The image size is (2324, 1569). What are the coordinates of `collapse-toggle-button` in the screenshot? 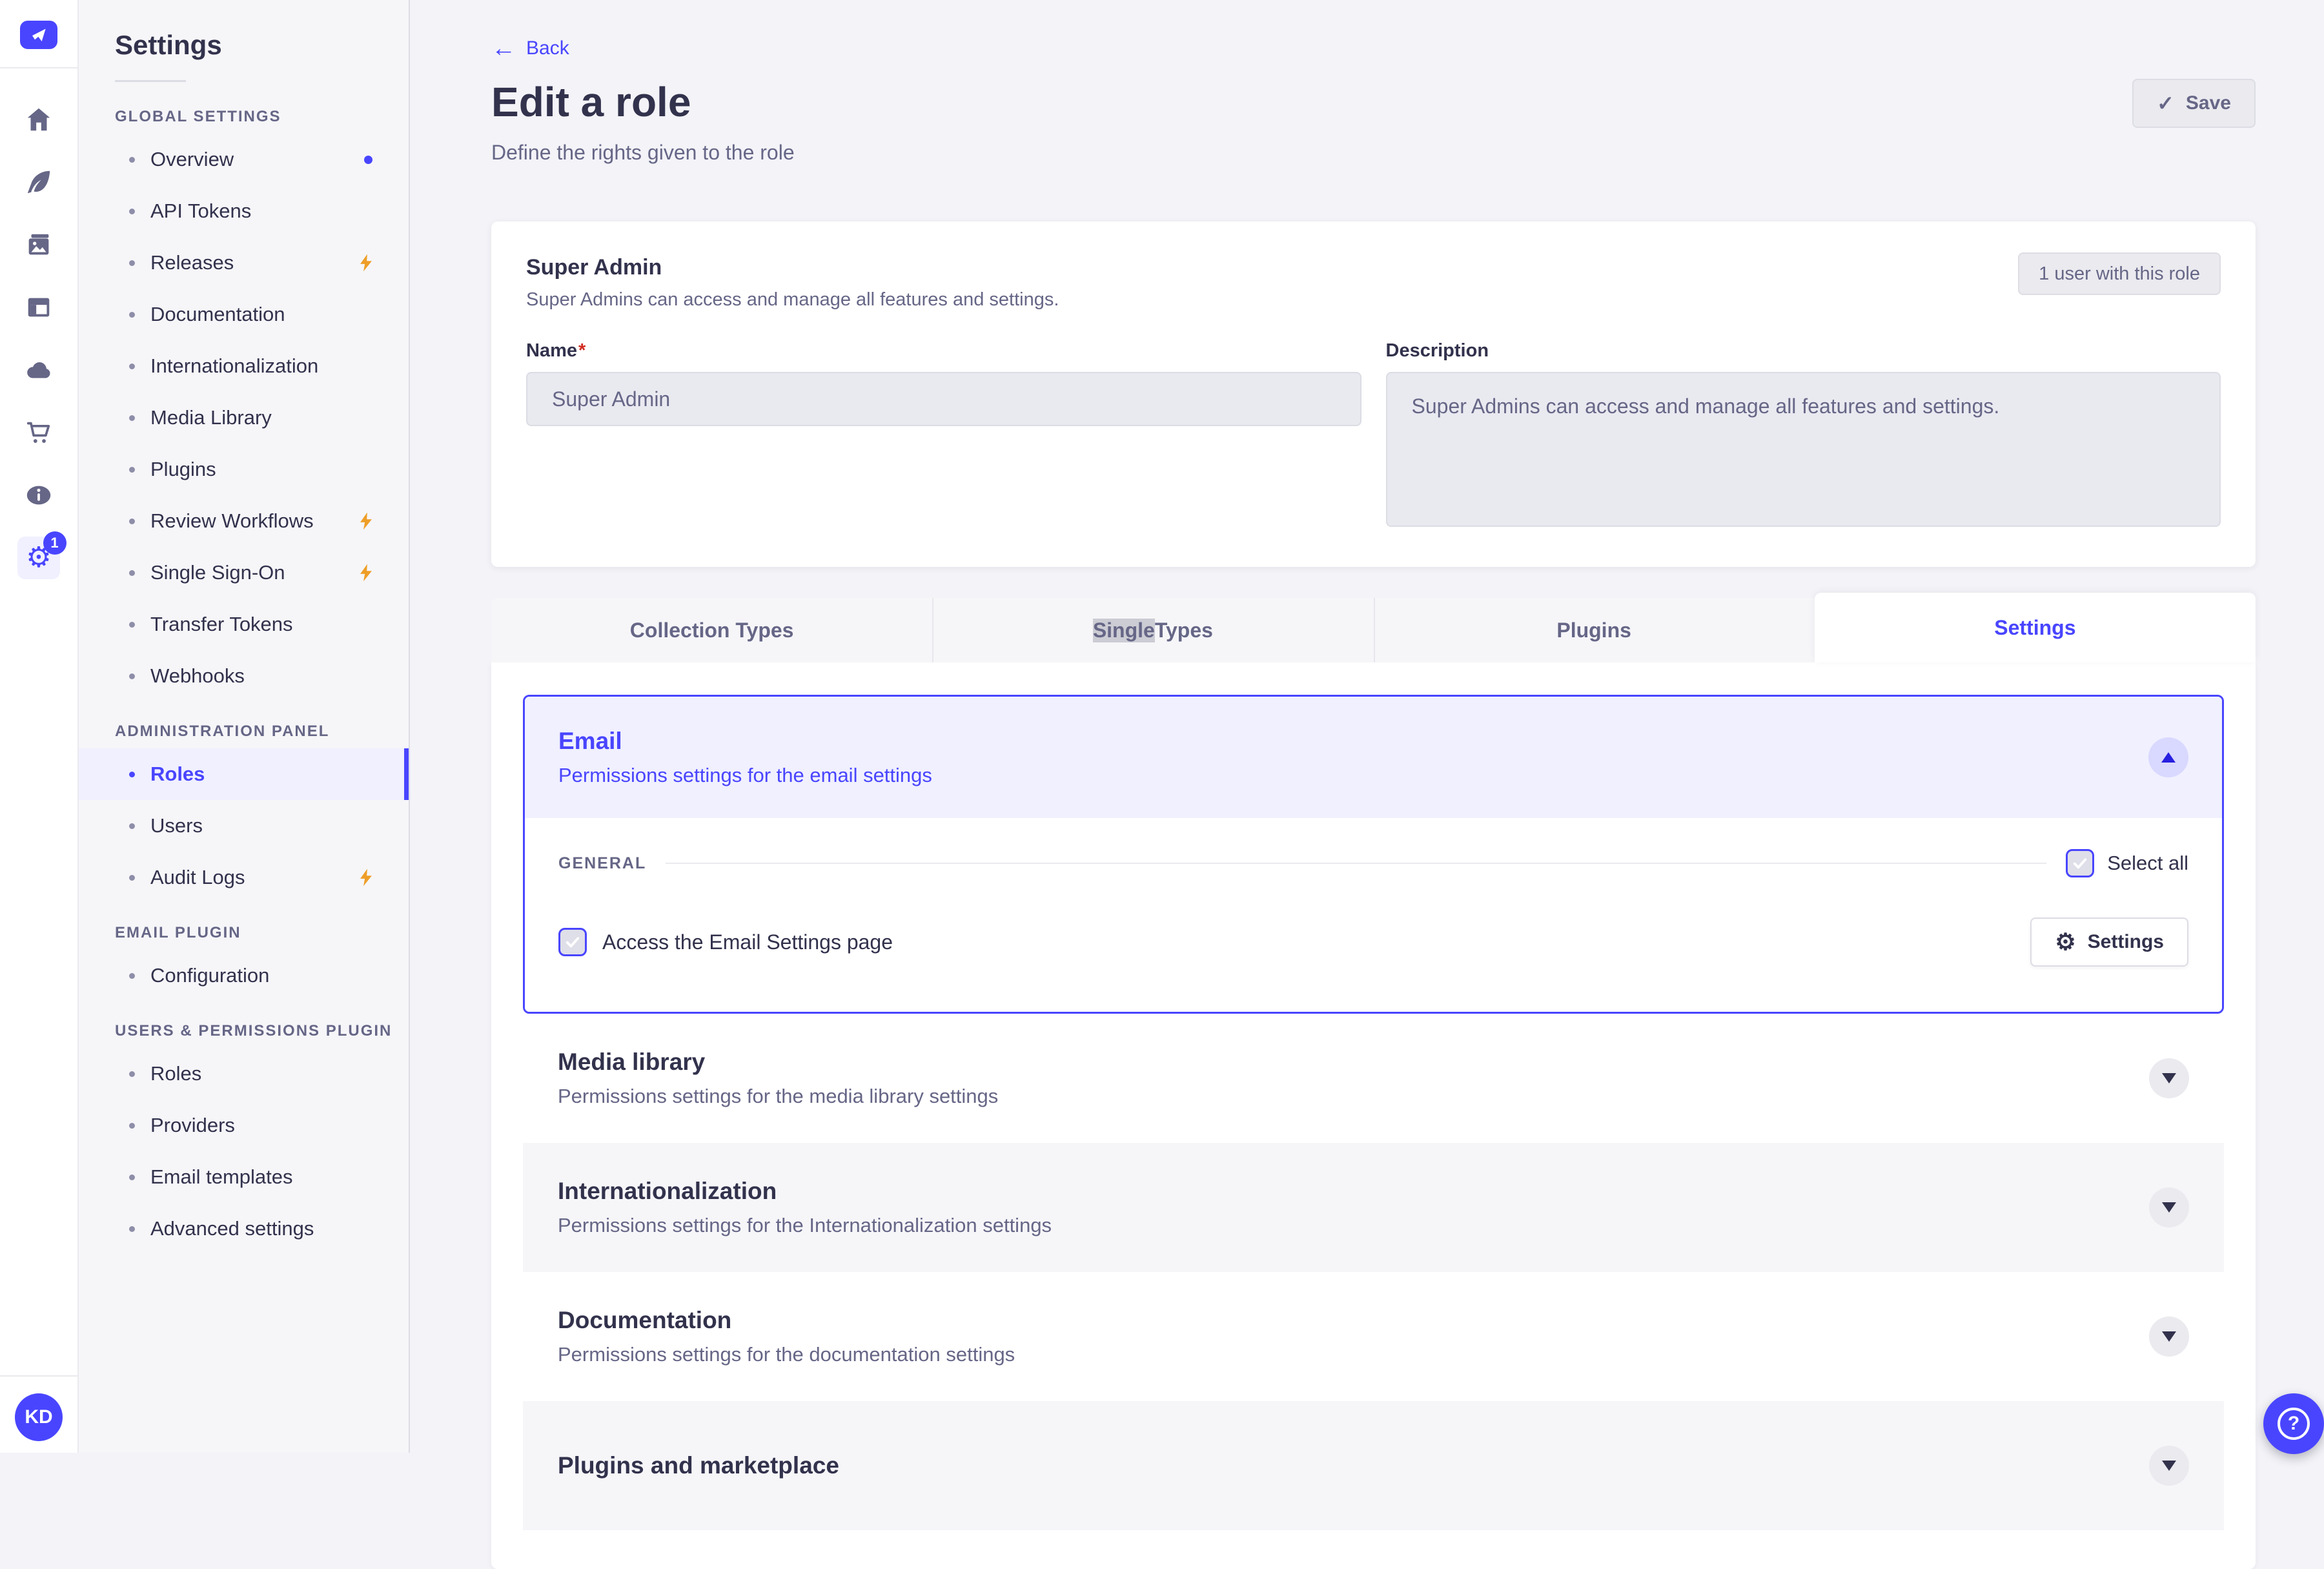 It's located at (2168, 757).